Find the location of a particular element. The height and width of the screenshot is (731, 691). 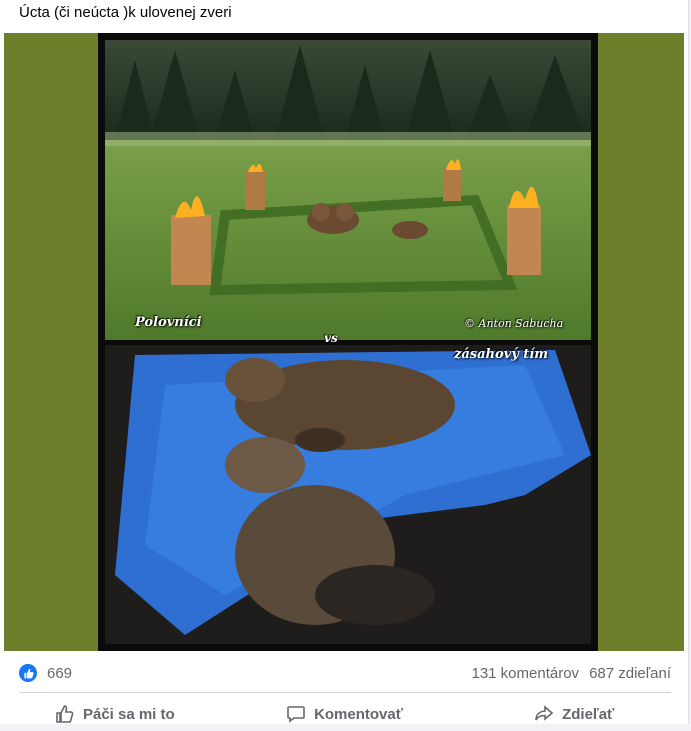

comment-label: Komentovať is located at coordinates (358, 714).